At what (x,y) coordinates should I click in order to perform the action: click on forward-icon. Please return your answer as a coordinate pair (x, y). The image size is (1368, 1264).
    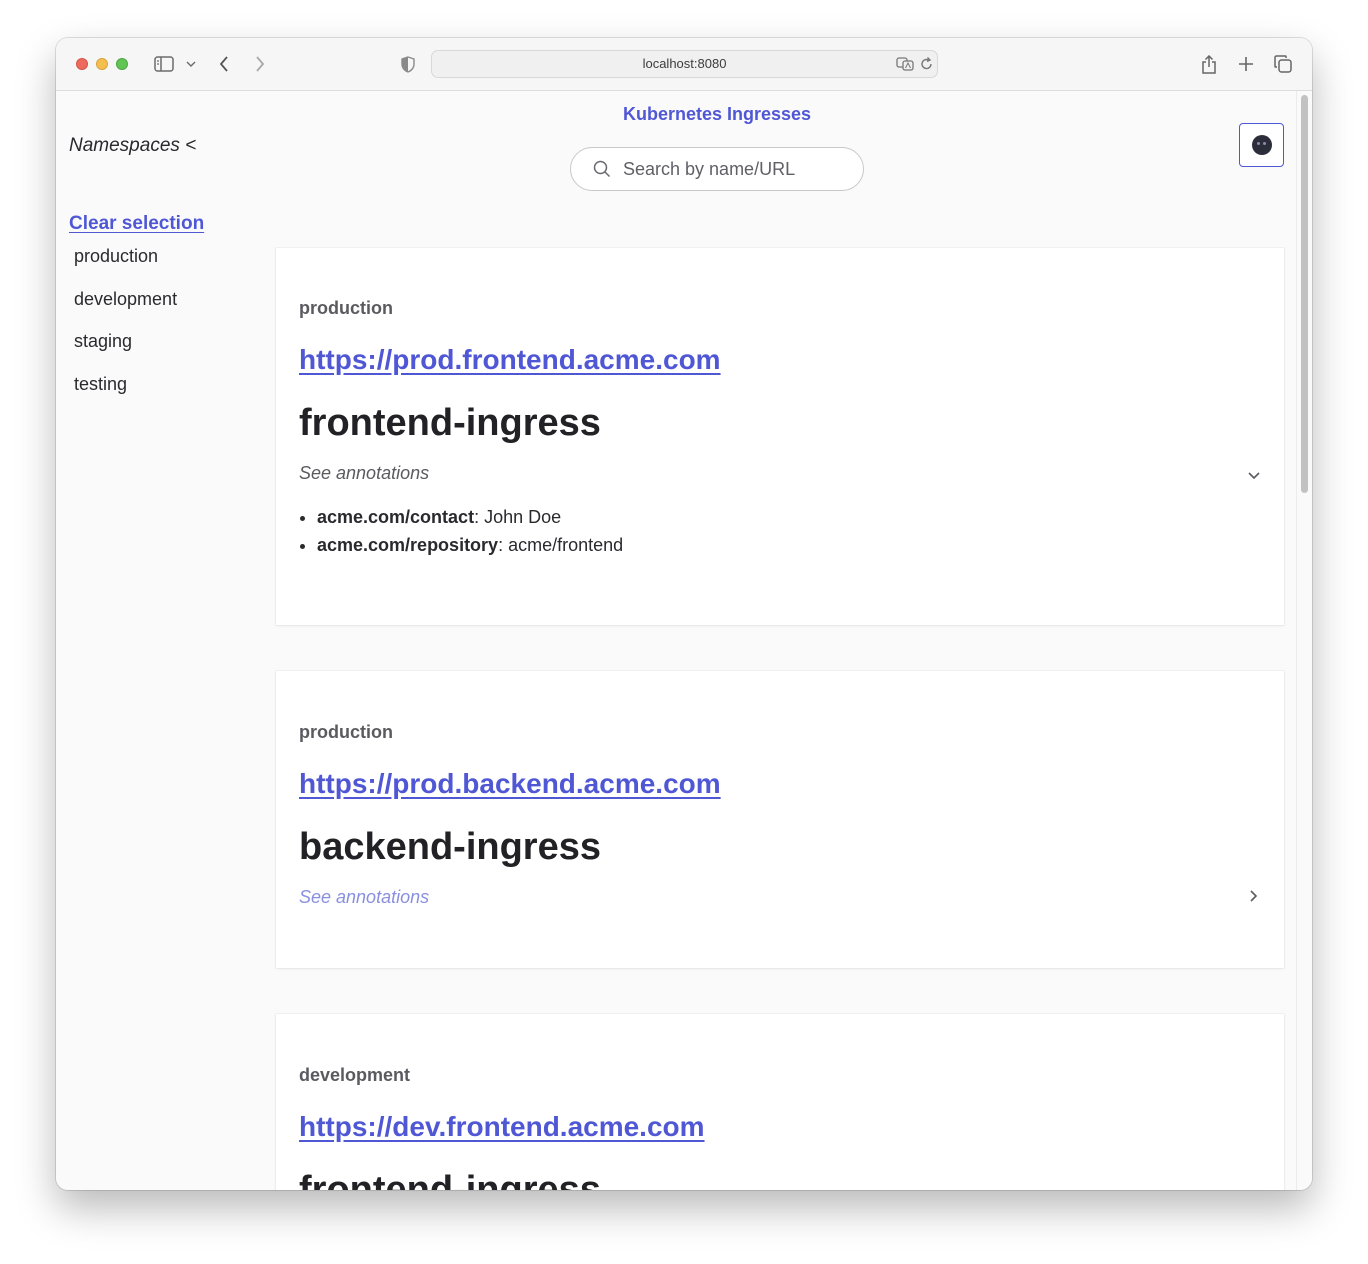
    Looking at the image, I should click on (260, 64).